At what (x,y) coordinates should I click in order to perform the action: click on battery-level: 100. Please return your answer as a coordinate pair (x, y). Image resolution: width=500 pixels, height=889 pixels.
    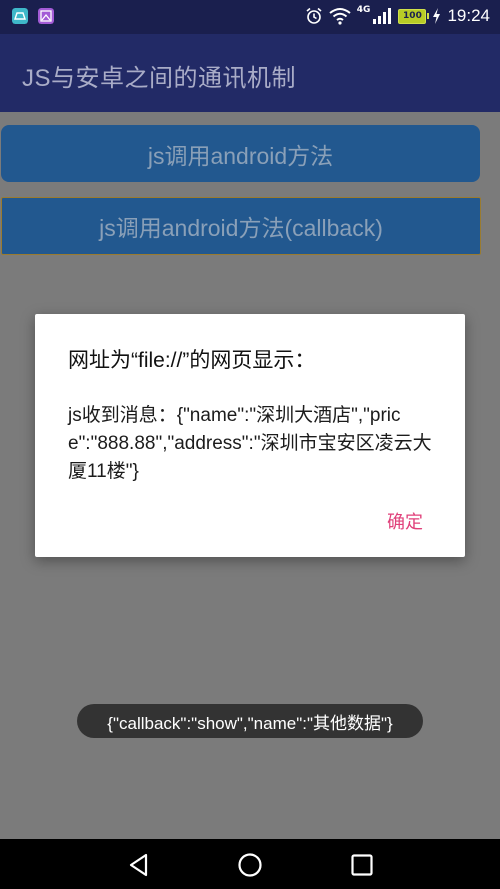
    Looking at the image, I should click on (412, 16).